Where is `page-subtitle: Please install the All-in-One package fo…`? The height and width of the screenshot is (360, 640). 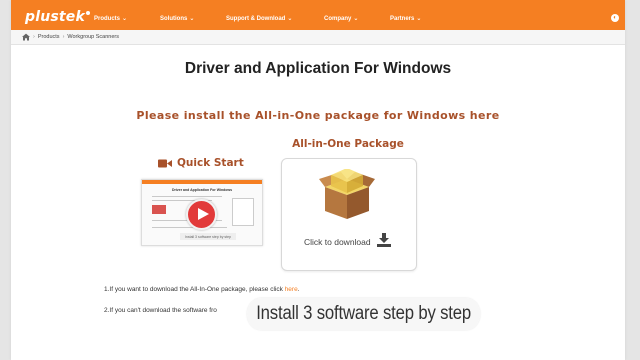
page-subtitle: Please install the All-in-One package fo… is located at coordinates (318, 115).